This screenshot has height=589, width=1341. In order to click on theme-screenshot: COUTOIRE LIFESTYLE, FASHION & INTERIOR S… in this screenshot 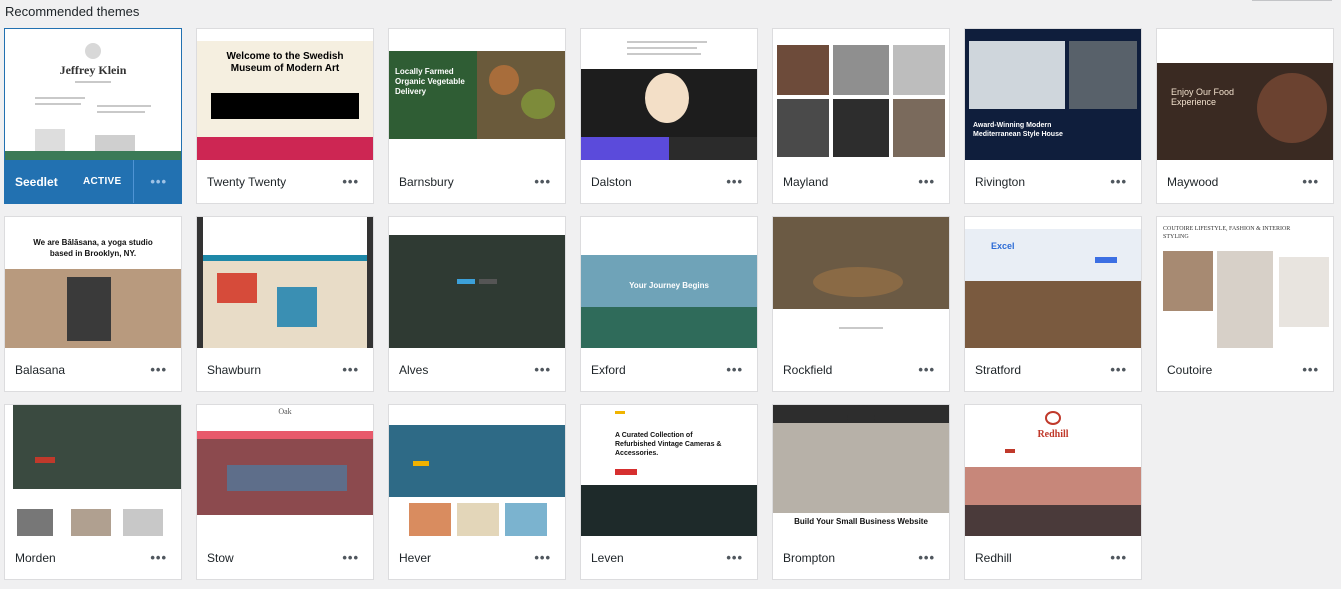, I will do `click(1245, 282)`.